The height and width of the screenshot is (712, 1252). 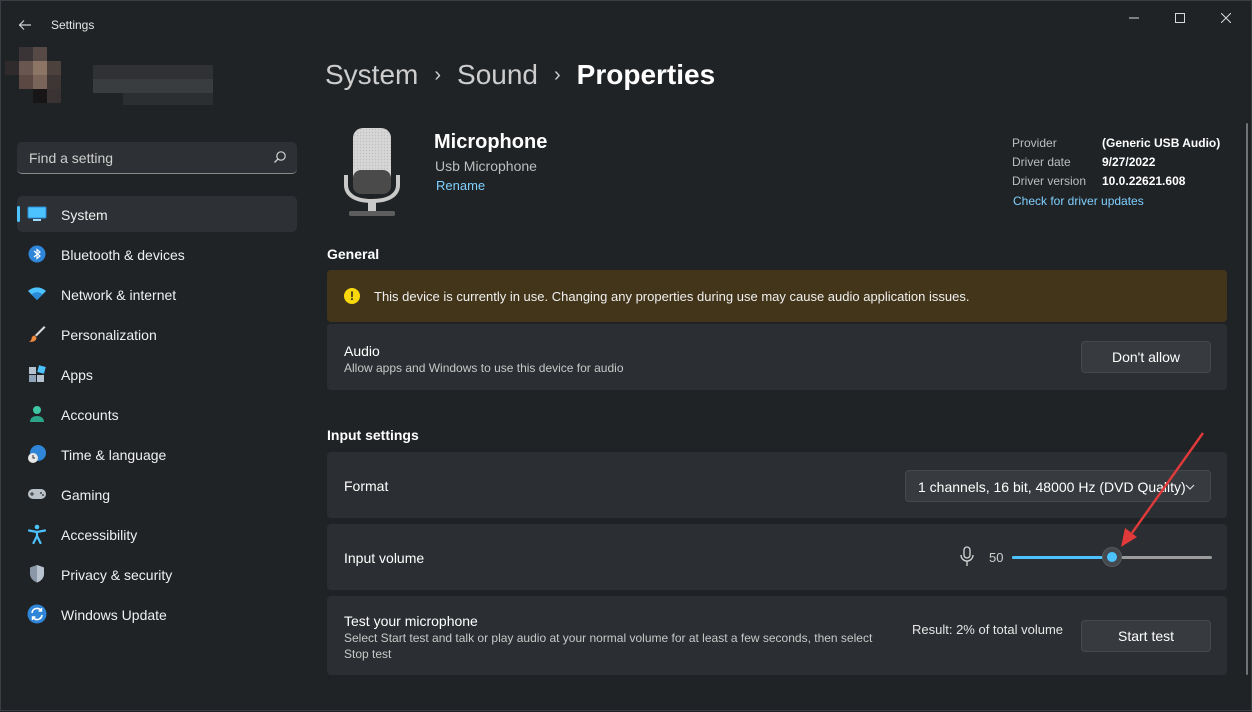 I want to click on sidebar-item-network: Network & internet, so click(x=157, y=294).